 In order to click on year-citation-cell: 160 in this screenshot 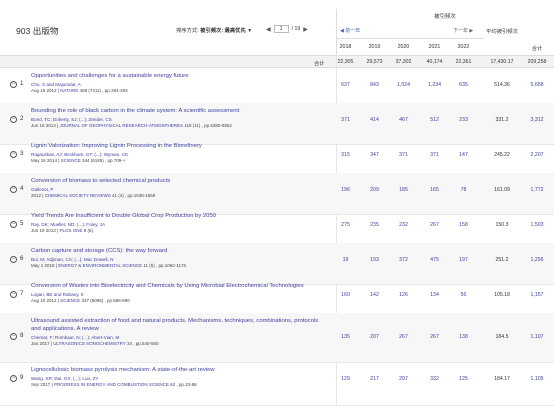, I will do `click(345, 295)`.